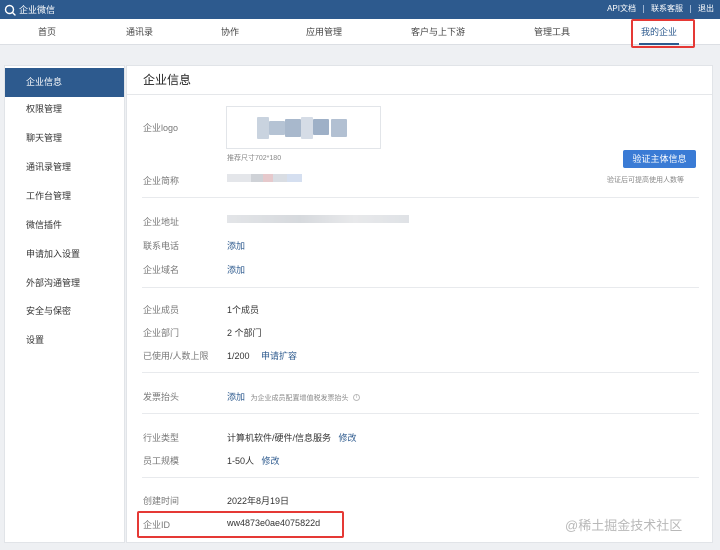  What do you see at coordinates (139, 32) in the screenshot?
I see `nav-contacts: 通讯录` at bounding box center [139, 32].